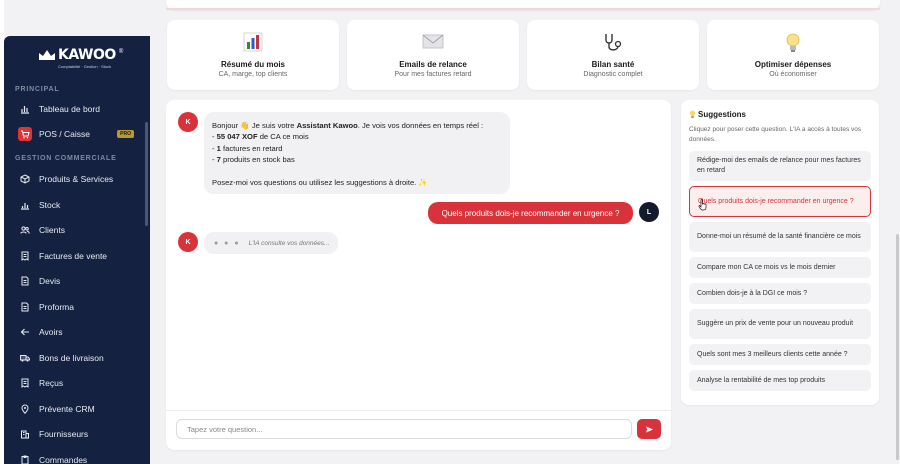  I want to click on sidebar-item-quotes: Devis, so click(77, 281).